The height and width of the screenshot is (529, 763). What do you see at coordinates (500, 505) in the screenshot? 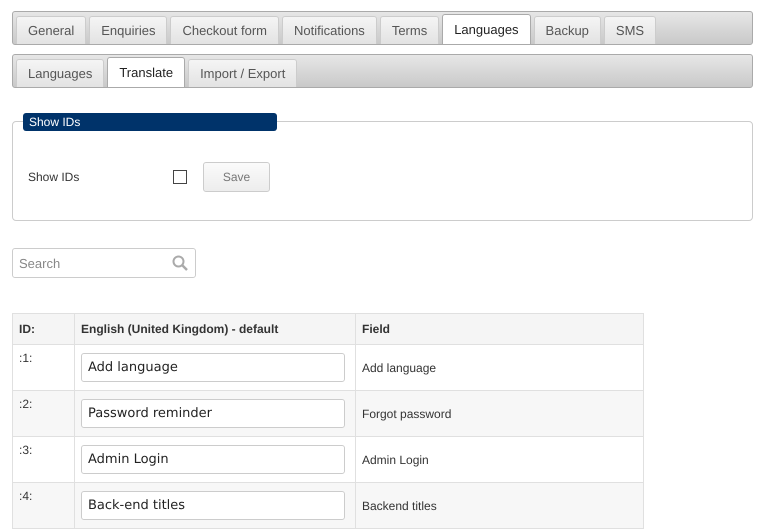
I see `table-cell: Backend titles` at bounding box center [500, 505].